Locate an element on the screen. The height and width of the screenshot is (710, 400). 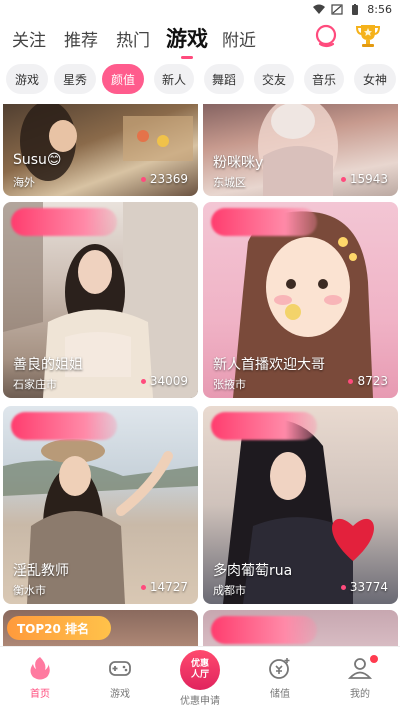
stream-city: 海外 is located at coordinates (24, 182).